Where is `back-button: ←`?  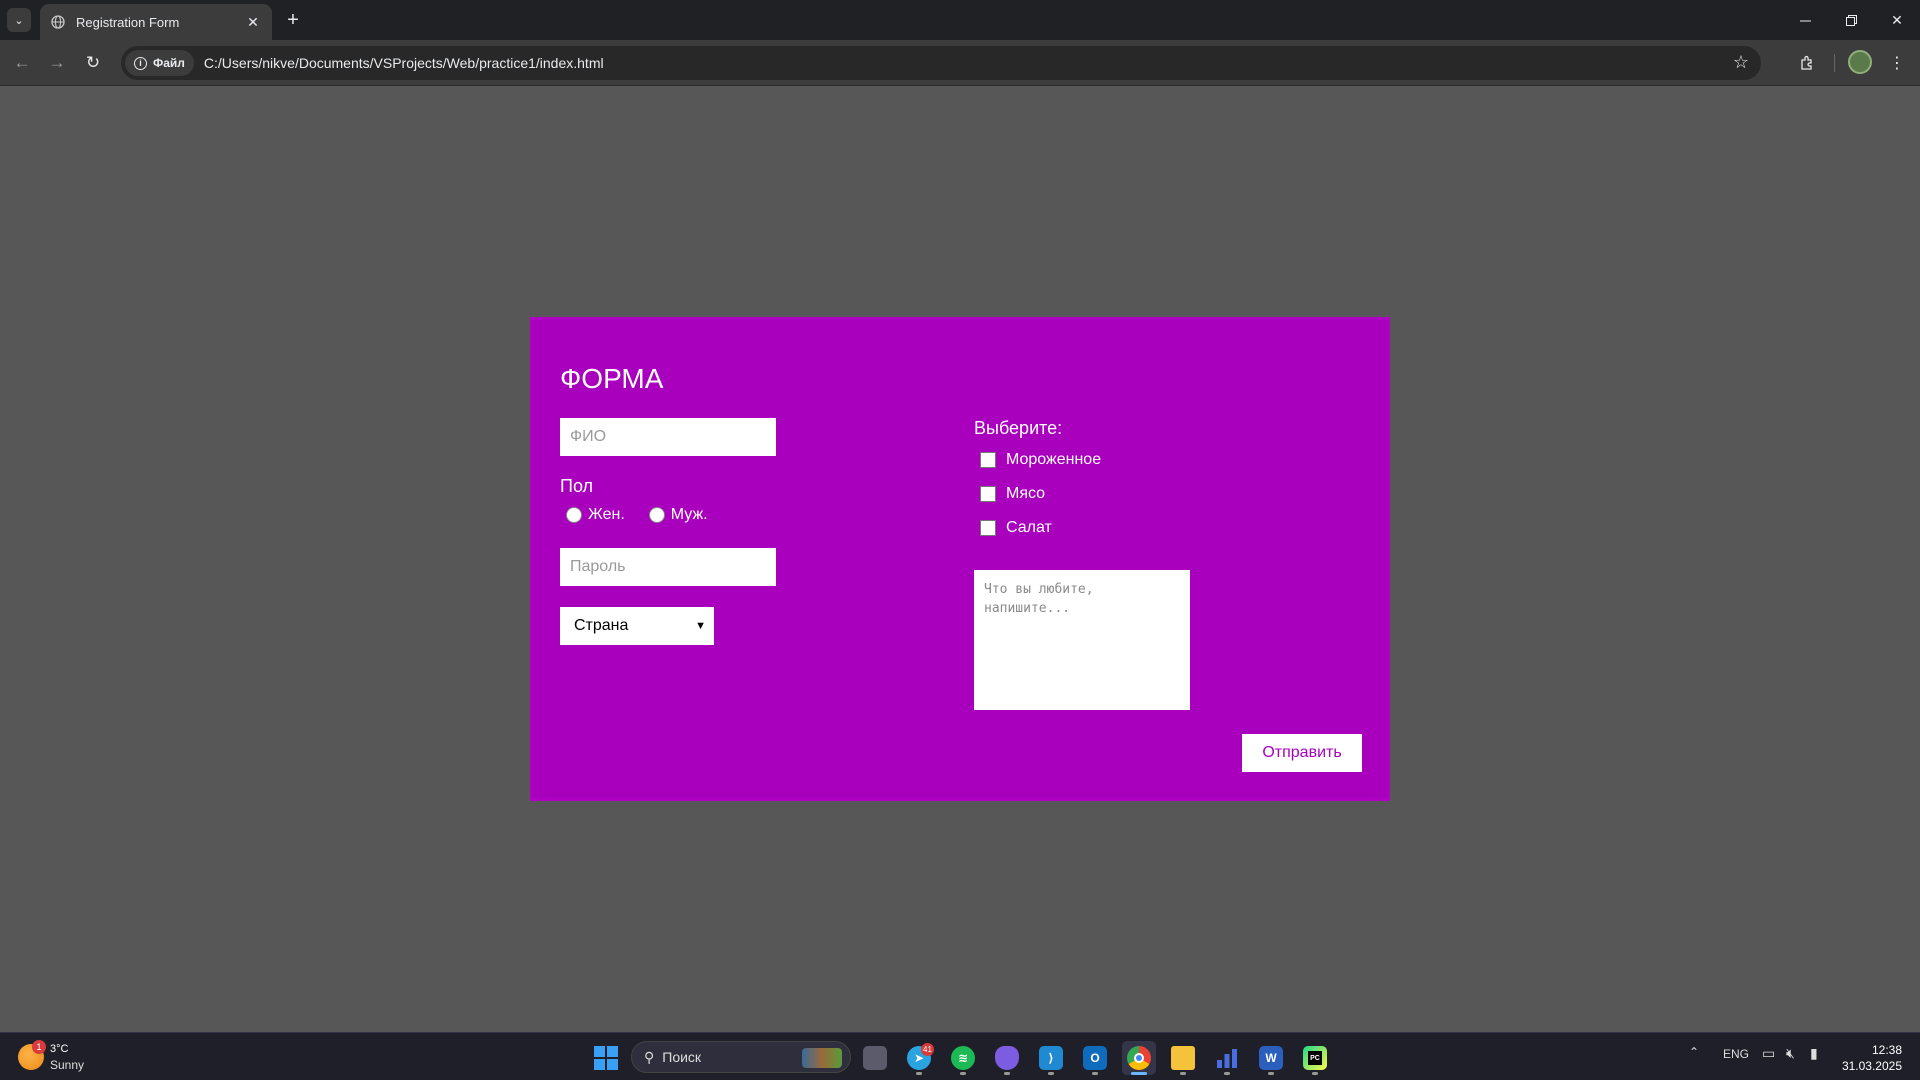 back-button: ← is located at coordinates (22, 63).